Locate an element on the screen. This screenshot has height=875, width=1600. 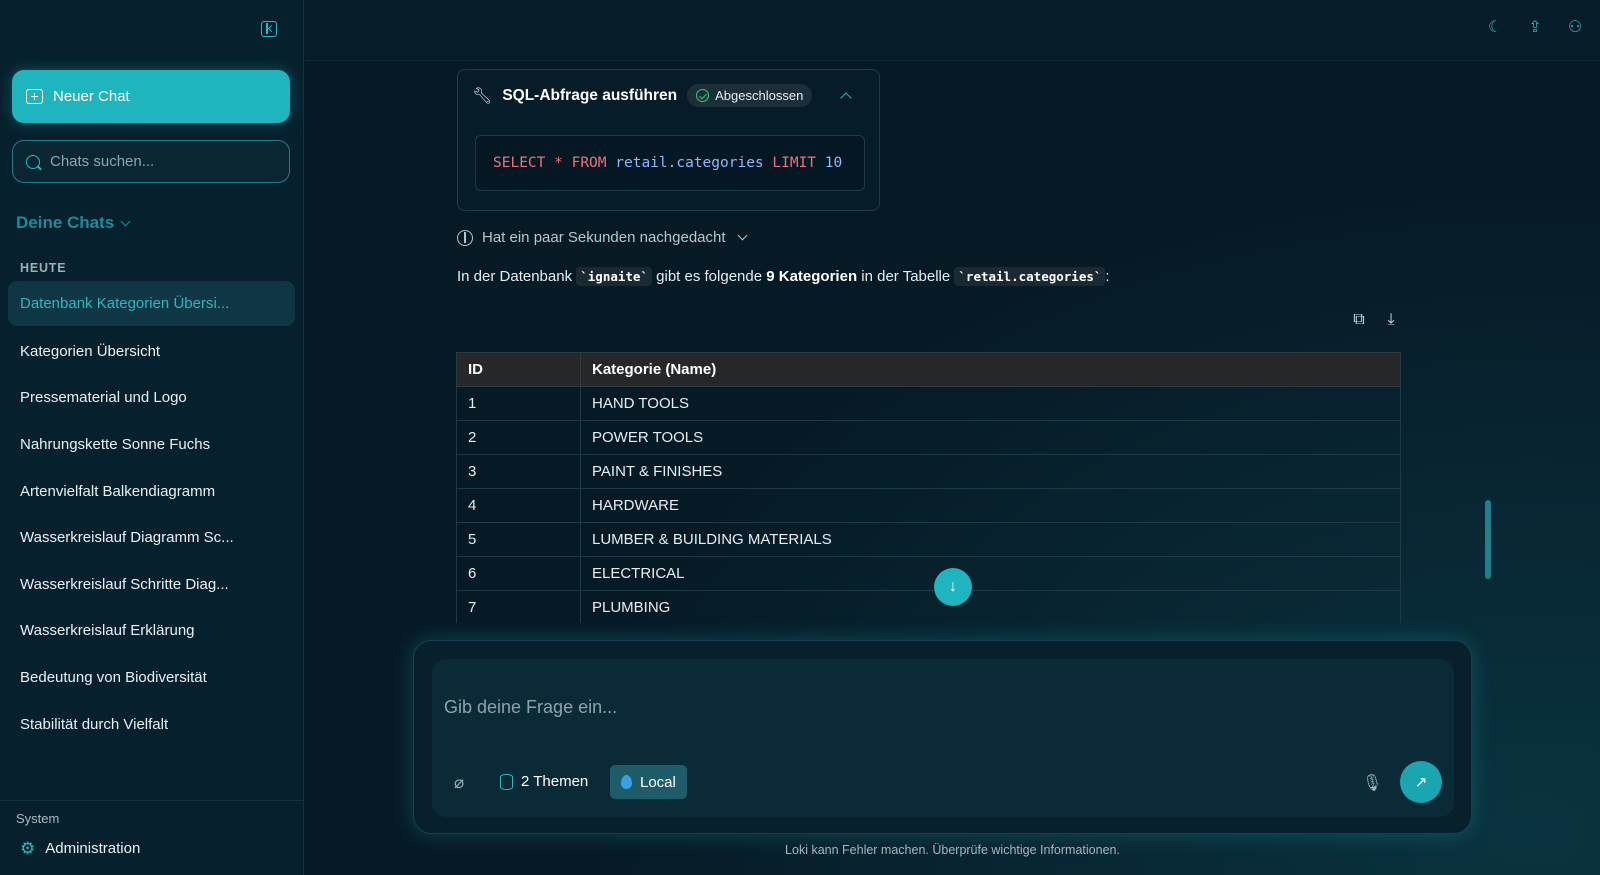
composer-container: ⌀ 2 Themen Local 🎙︎ ↗ is located at coordinates (942, 737).